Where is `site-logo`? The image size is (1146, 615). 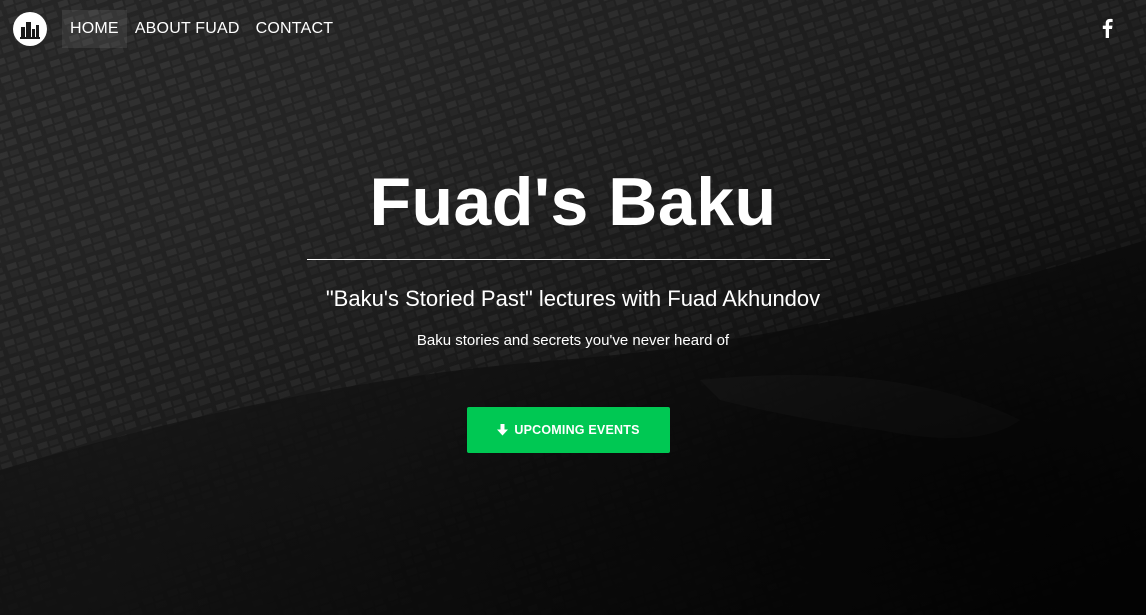 site-logo is located at coordinates (30, 29).